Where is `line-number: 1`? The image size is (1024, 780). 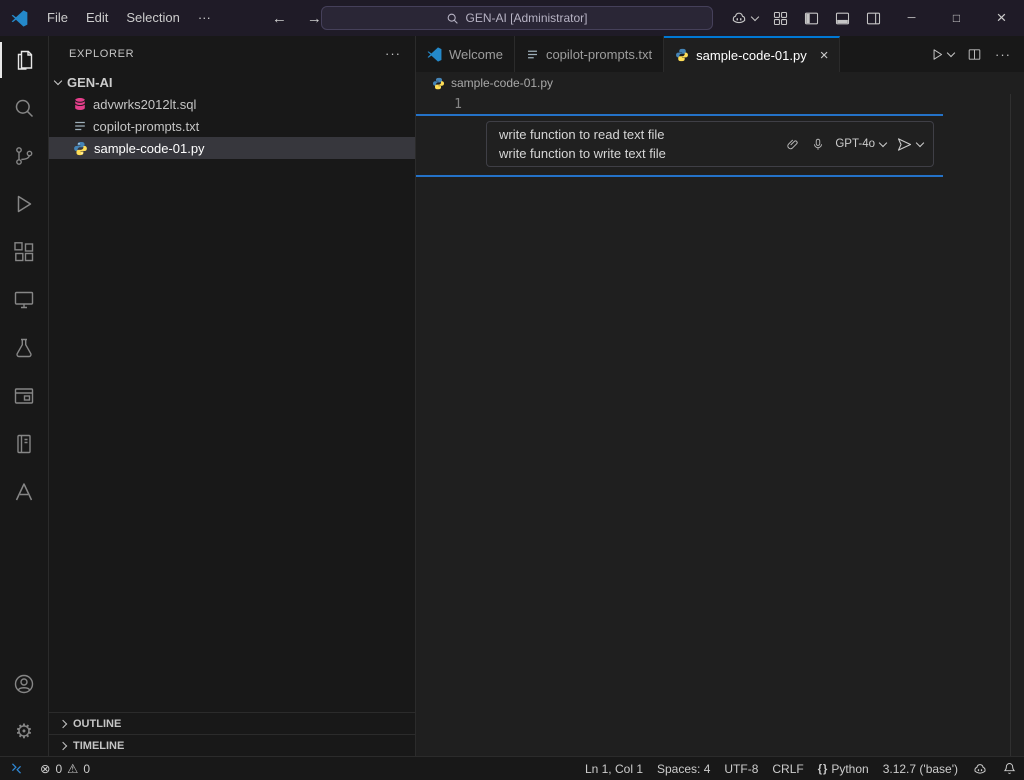 line-number: 1 is located at coordinates (458, 104).